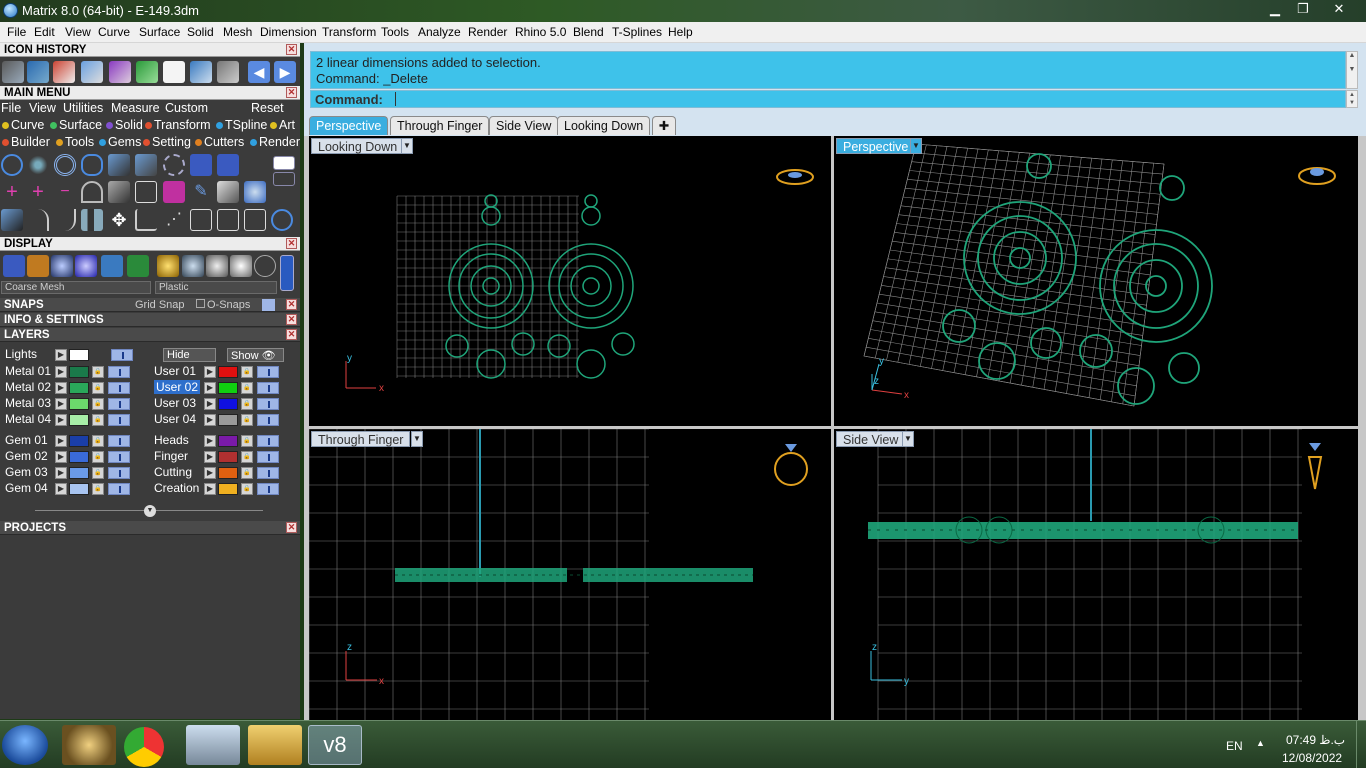  Describe the element at coordinates (64, 72) in the screenshot. I see `house-tool-icon` at that location.